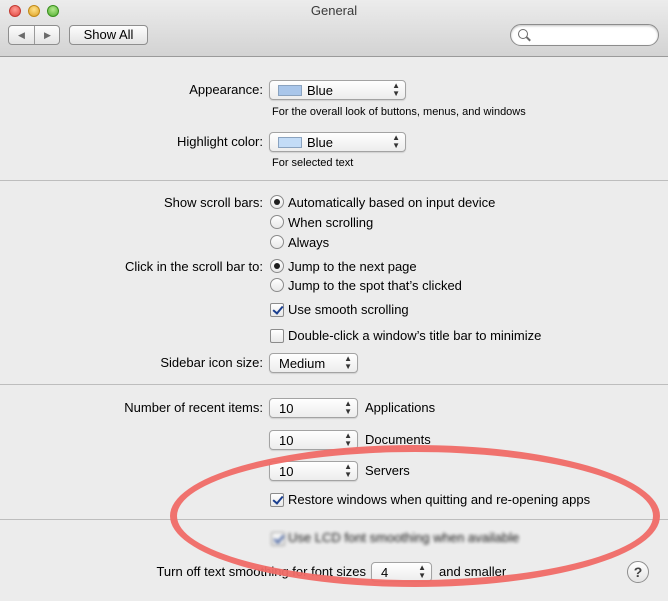 This screenshot has height=601, width=668. I want to click on highlight-swatch, so click(290, 142).